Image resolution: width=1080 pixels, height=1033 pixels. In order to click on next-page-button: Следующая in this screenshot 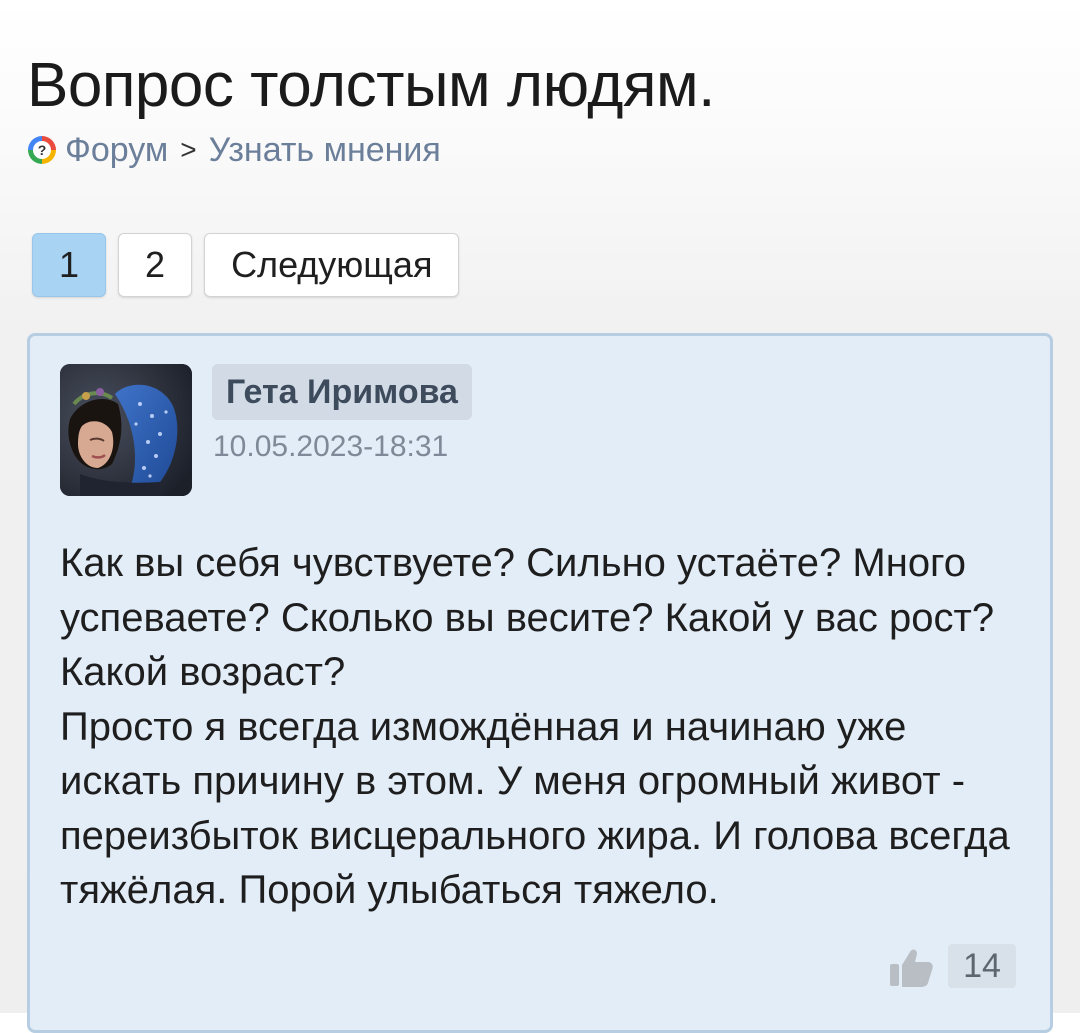, I will do `click(332, 265)`.